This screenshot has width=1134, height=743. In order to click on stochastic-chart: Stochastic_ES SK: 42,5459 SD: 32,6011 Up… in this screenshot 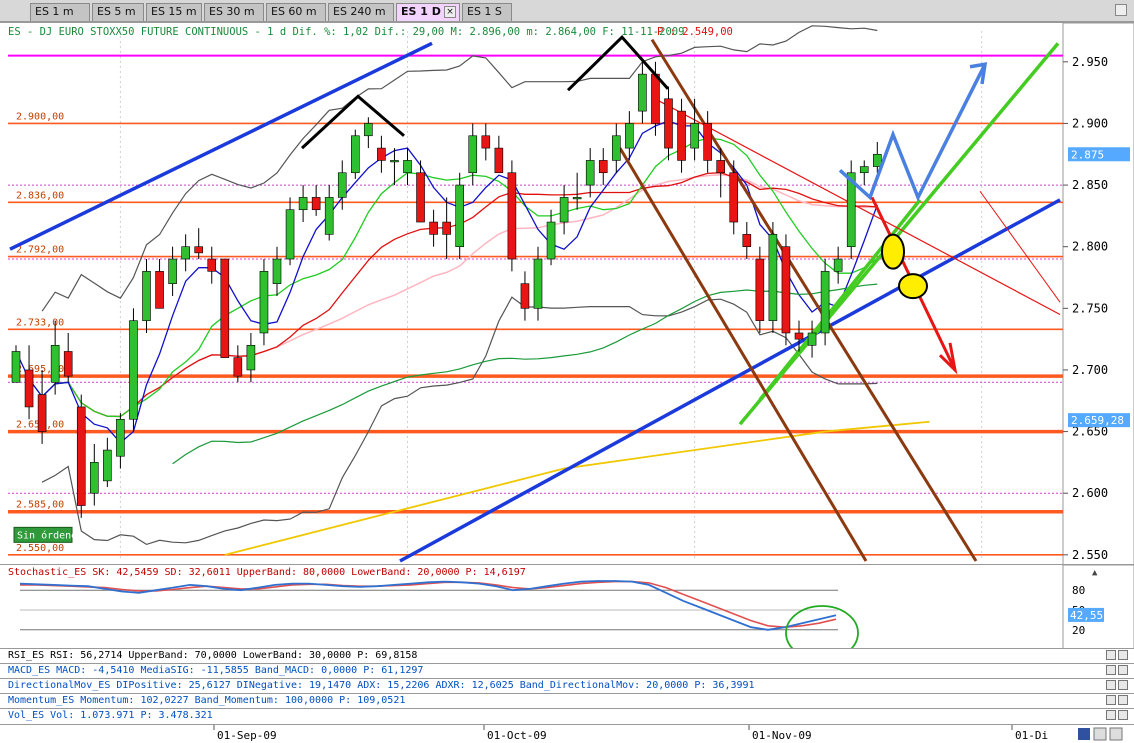, I will do `click(567, 612)`.